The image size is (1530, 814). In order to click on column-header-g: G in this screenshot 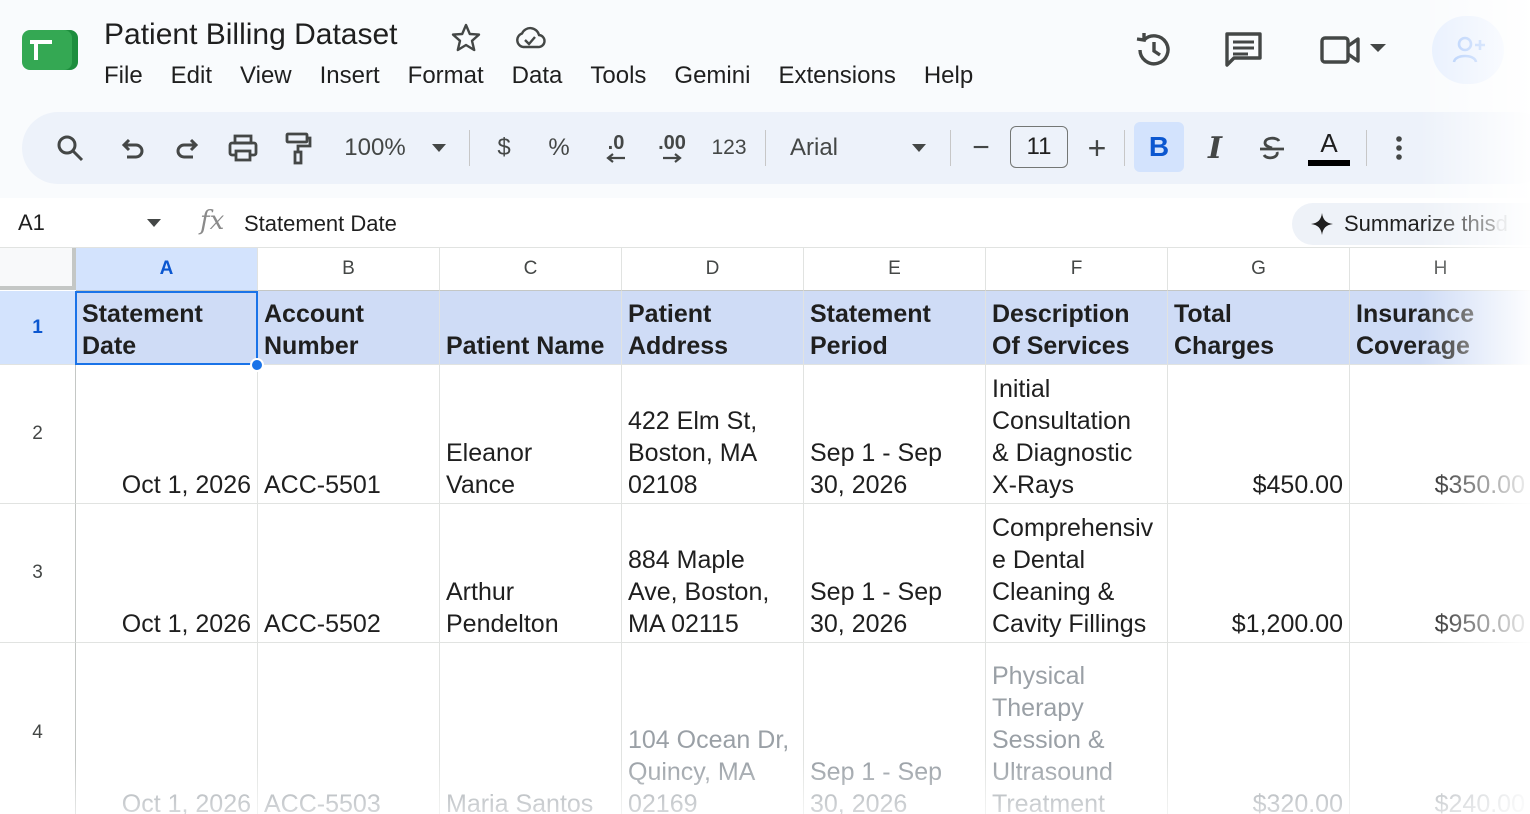, I will do `click(1259, 269)`.